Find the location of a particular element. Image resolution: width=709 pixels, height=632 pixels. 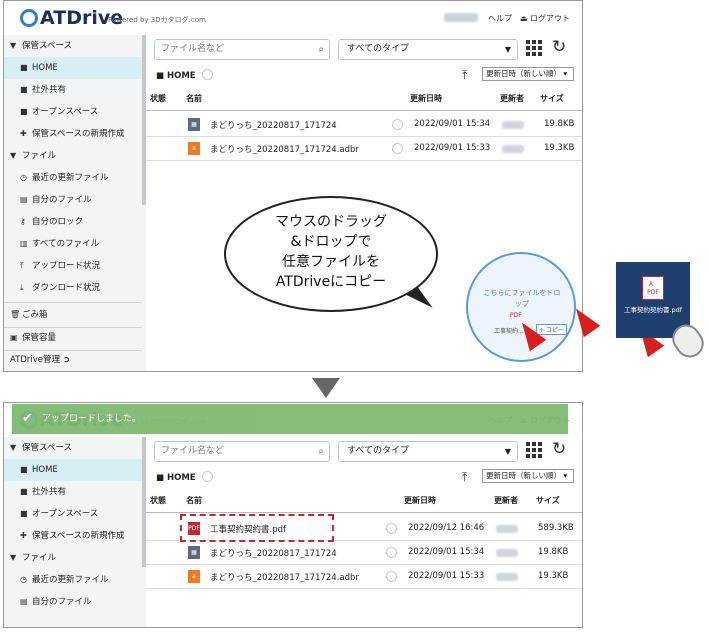

sidebar-item-download-status: ⤓ ダウンロード状況 is located at coordinates (73, 288).